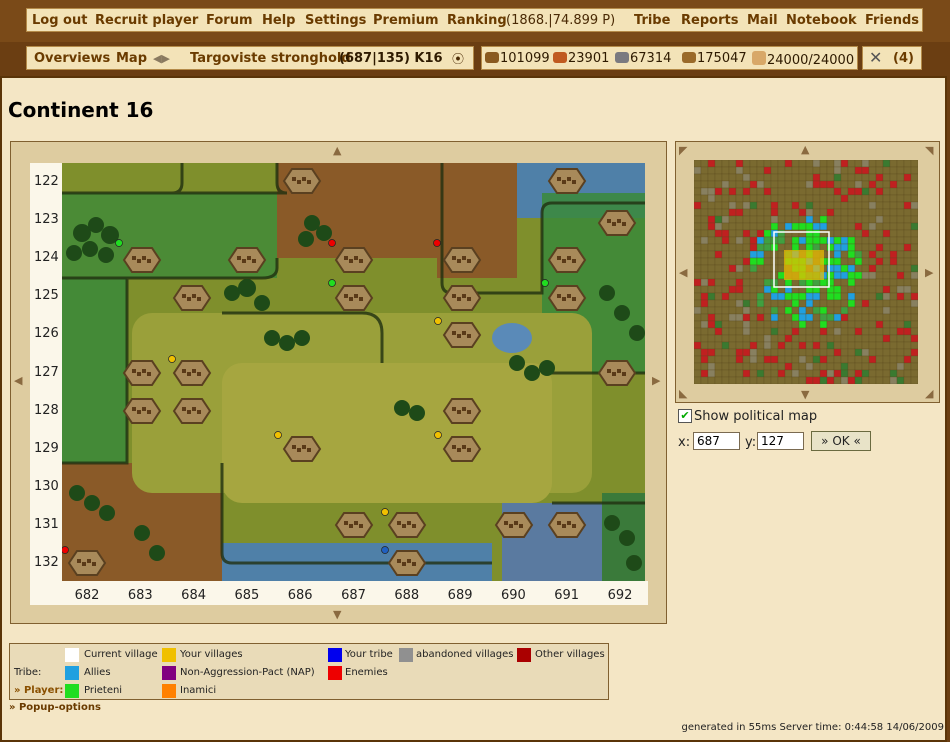 This screenshot has height=742, width=950. What do you see at coordinates (270, 58) in the screenshot?
I see `village-name: Targoviste stronghold` at bounding box center [270, 58].